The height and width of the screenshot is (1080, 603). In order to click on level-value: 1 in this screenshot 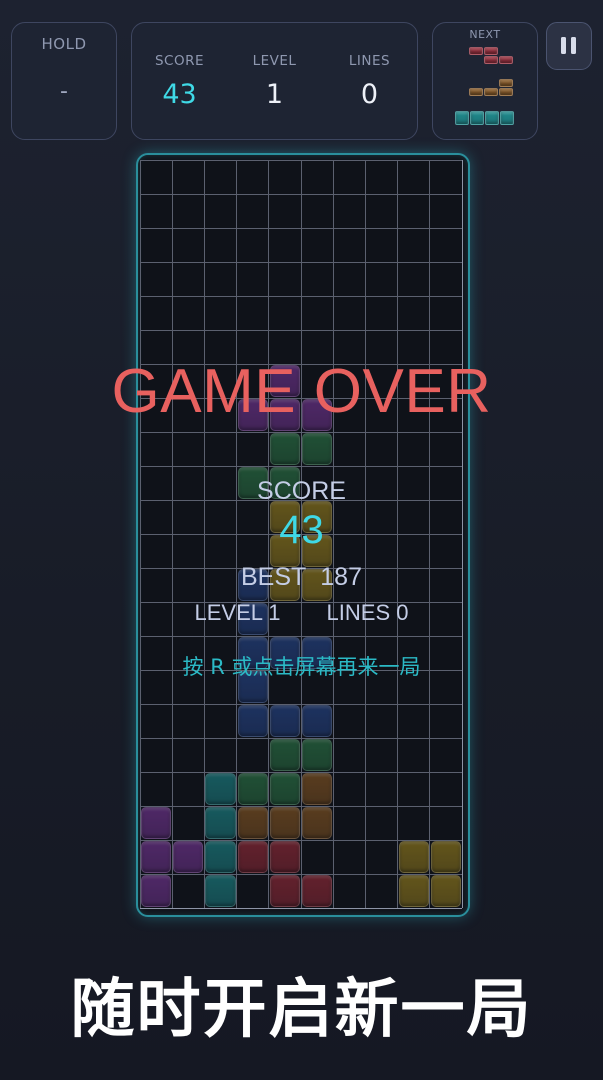, I will do `click(274, 94)`.